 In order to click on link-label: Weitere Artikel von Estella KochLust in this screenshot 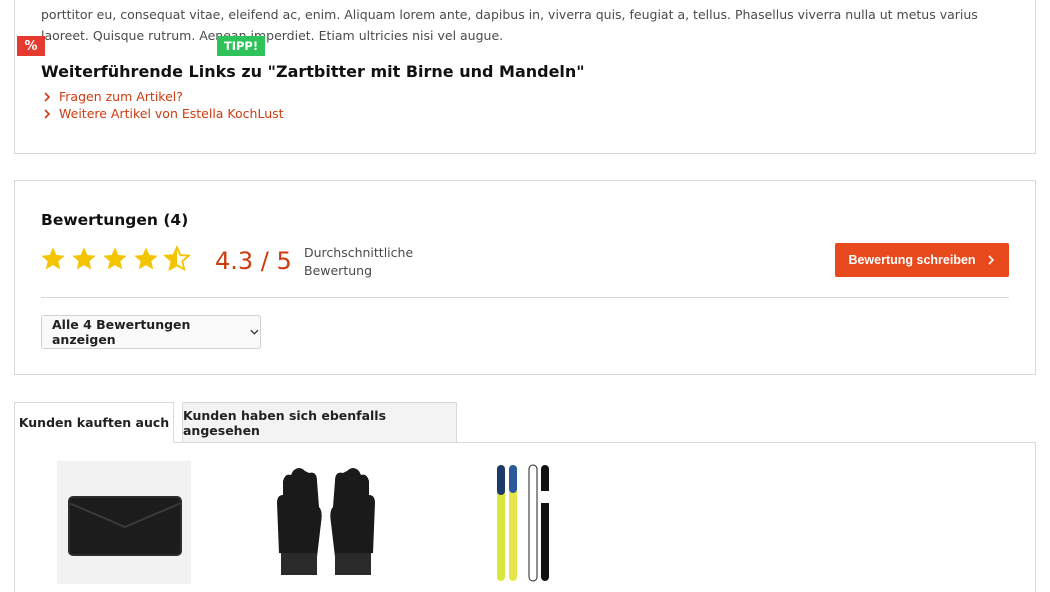, I will do `click(171, 113)`.